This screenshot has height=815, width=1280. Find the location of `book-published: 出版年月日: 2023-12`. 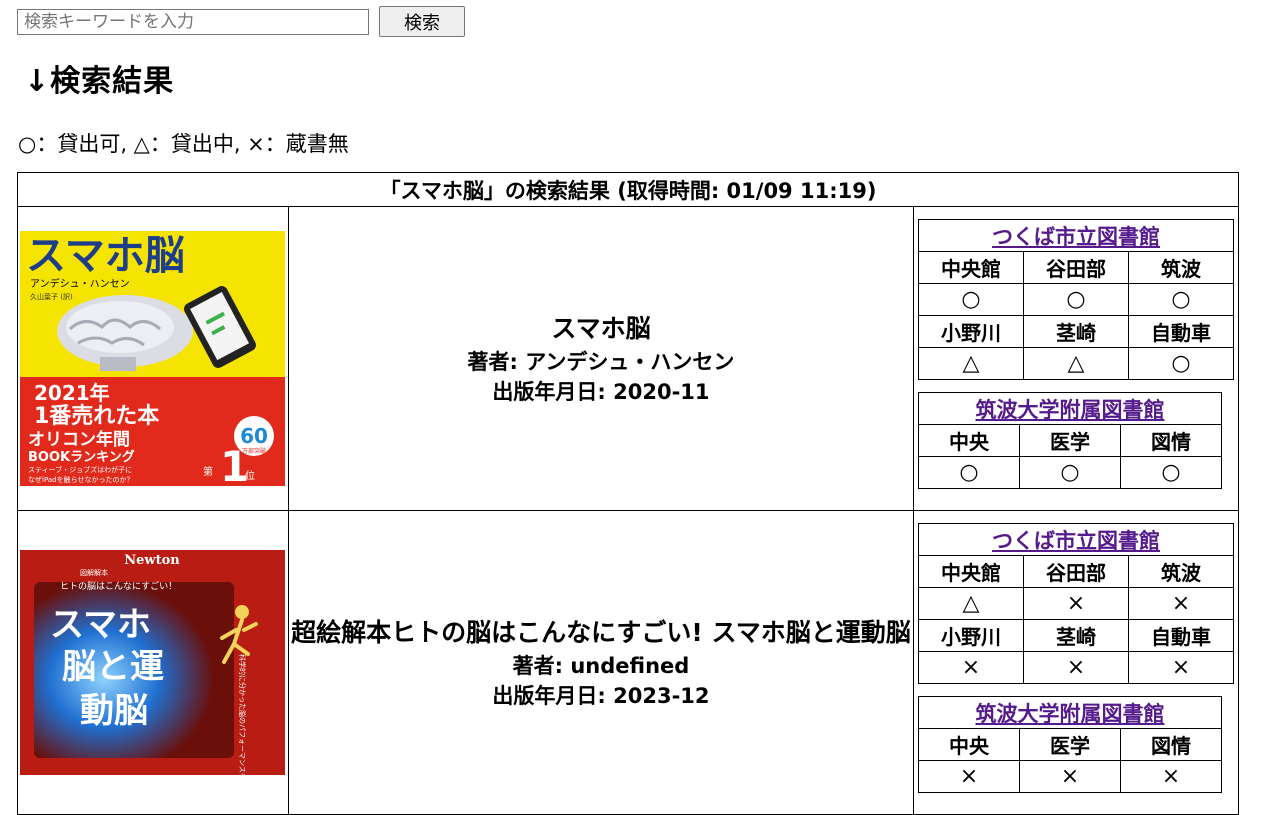

book-published: 出版年月日: 2023-12 is located at coordinates (601, 695).